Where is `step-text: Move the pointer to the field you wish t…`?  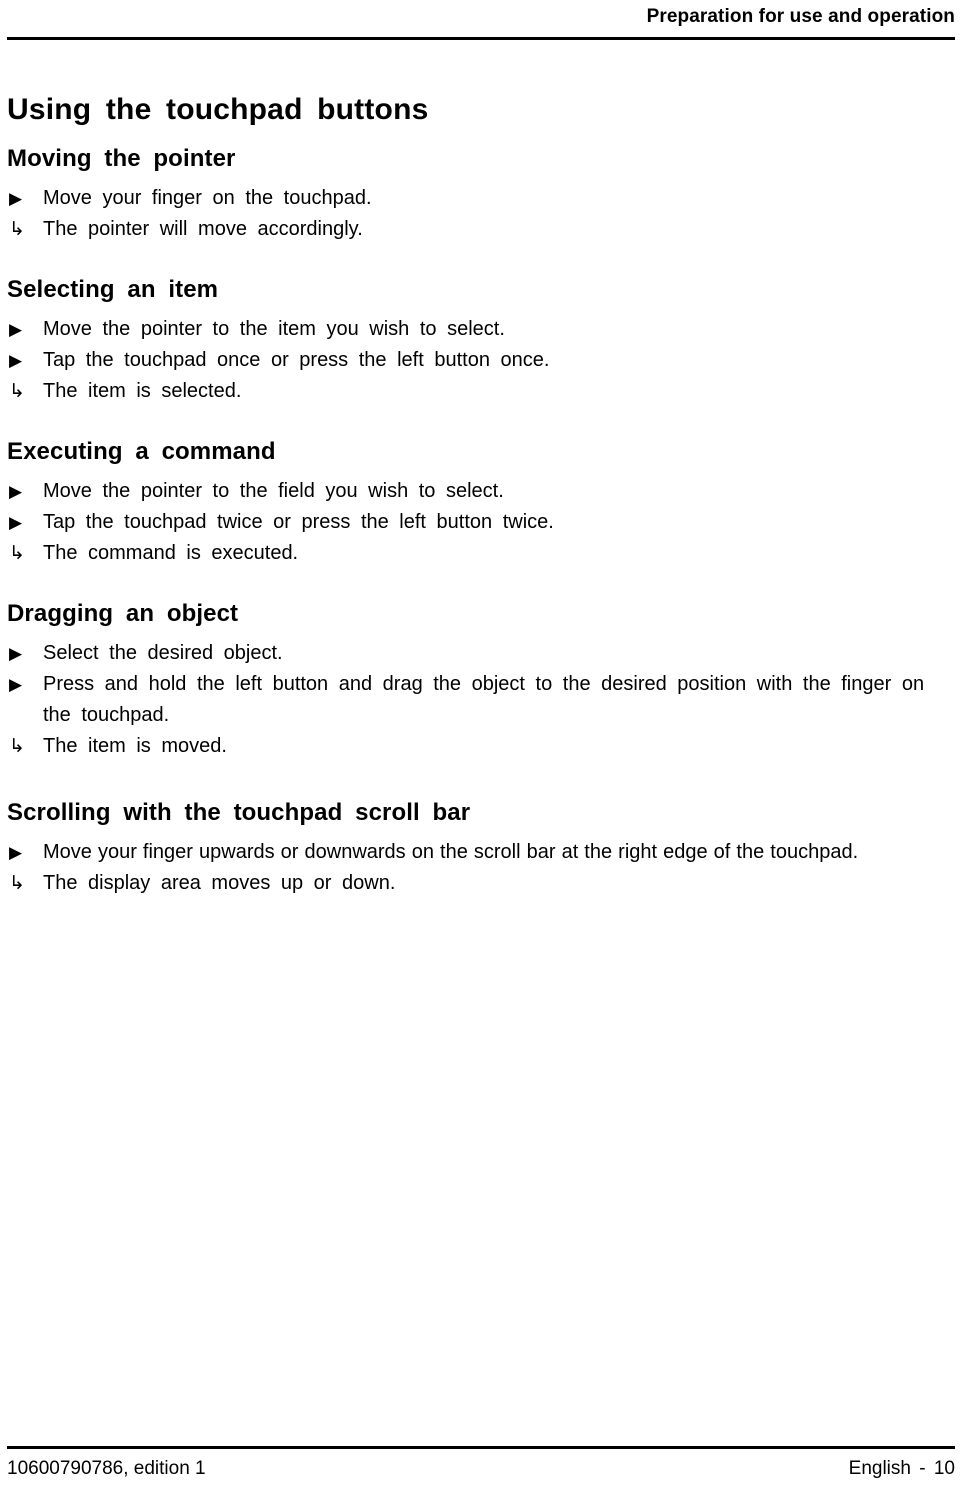 step-text: Move the pointer to the field you wish t… is located at coordinates (273, 491).